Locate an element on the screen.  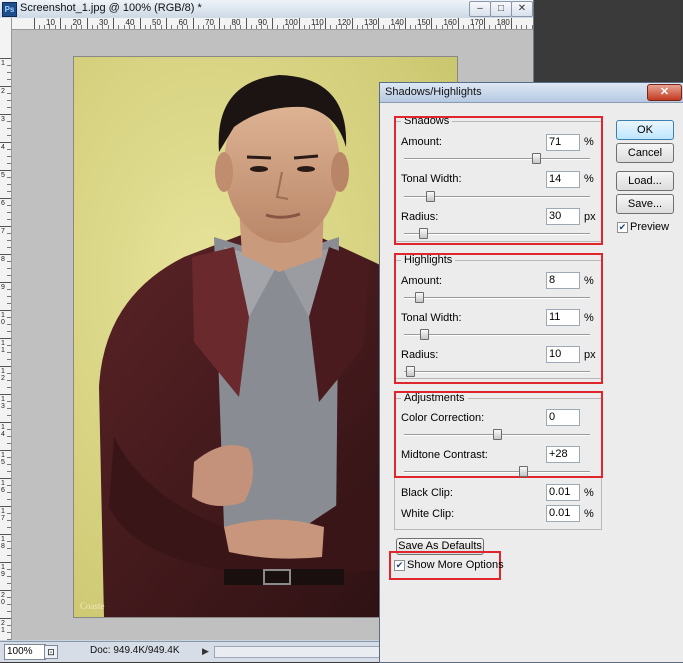
midtone-contrast-slider-track is located at coordinates (497, 472).